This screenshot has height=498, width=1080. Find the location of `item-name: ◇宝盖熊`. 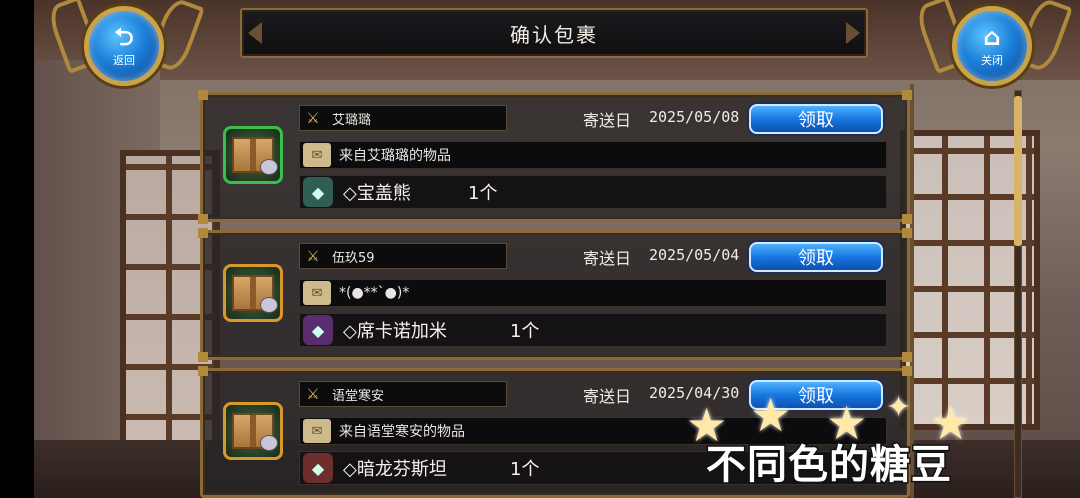

item-name: ◇宝盖熊 is located at coordinates (377, 193).